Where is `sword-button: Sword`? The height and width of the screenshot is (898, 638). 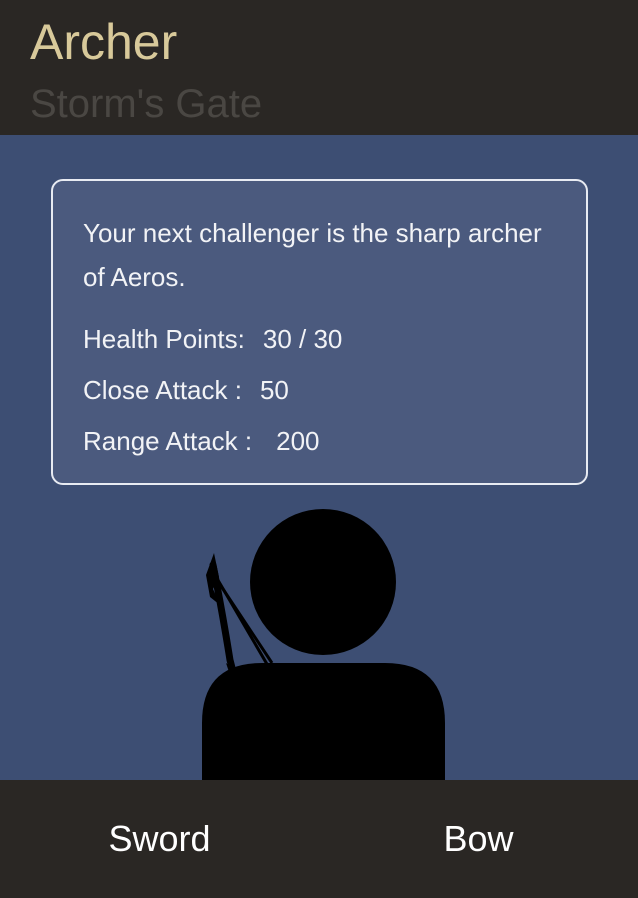 sword-button: Sword is located at coordinates (159, 839).